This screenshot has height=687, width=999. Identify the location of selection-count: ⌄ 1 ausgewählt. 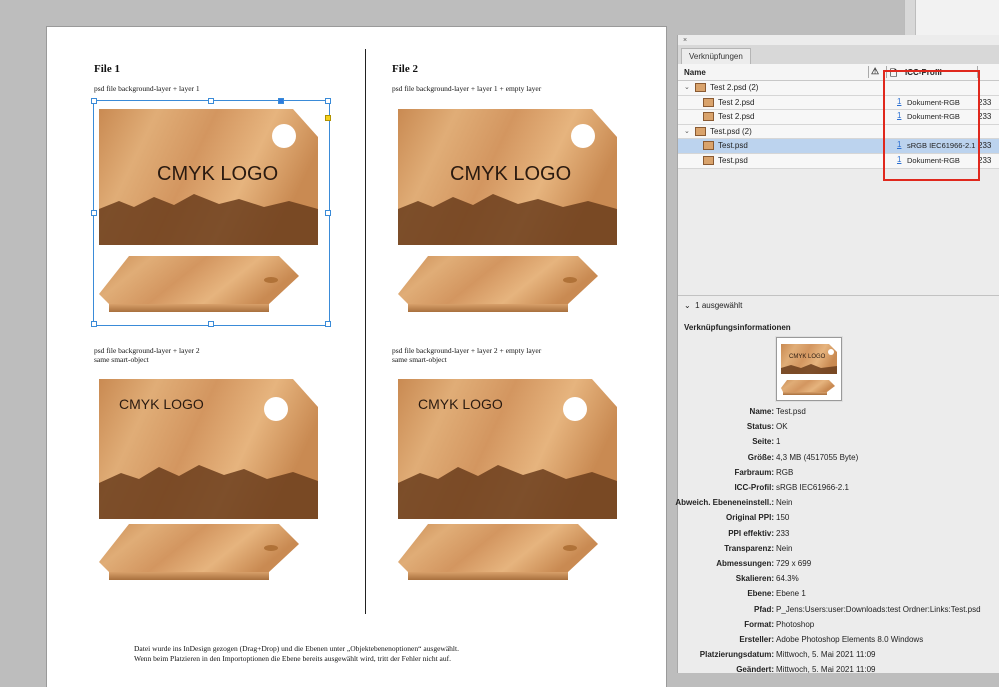
(713, 305).